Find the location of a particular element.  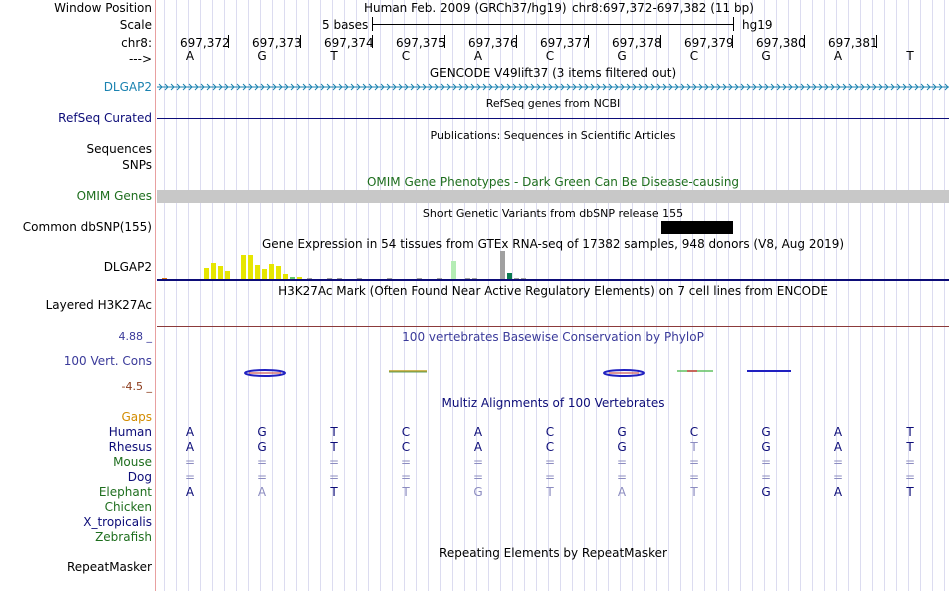

label-gtex-dlgap2: DLGAP2 is located at coordinates (128, 267).